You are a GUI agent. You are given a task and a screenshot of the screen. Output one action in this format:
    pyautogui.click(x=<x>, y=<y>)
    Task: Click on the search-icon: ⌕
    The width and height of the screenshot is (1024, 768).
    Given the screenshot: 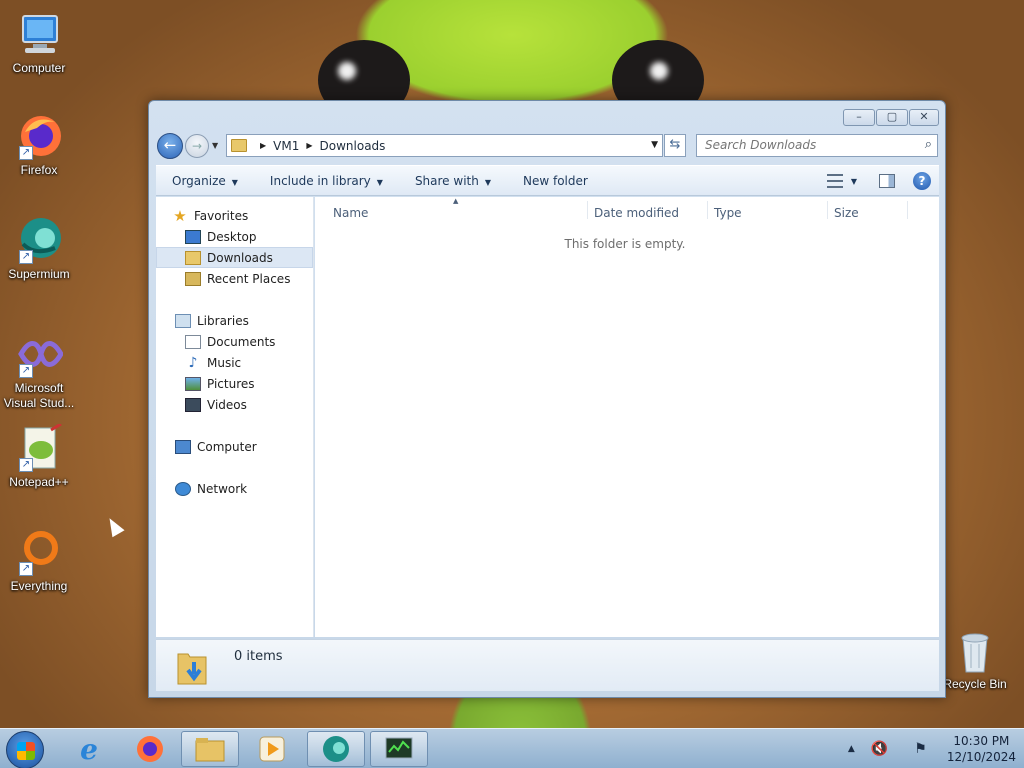 What is the action you would take?
    pyautogui.click(x=928, y=144)
    